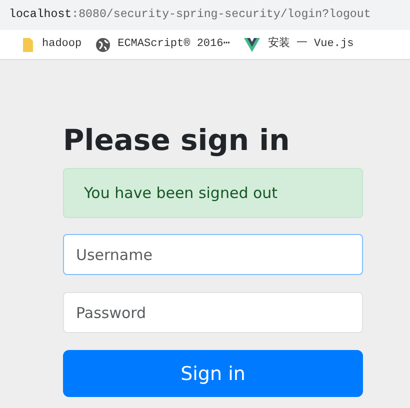 The width and height of the screenshot is (410, 408). What do you see at coordinates (28, 44) in the screenshot?
I see `folder-icon` at bounding box center [28, 44].